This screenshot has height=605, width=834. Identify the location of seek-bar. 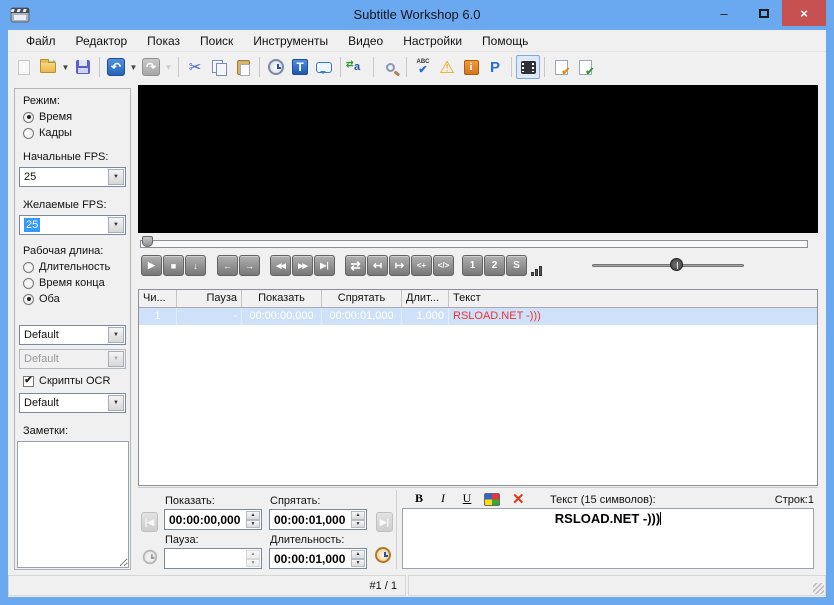
(474, 244).